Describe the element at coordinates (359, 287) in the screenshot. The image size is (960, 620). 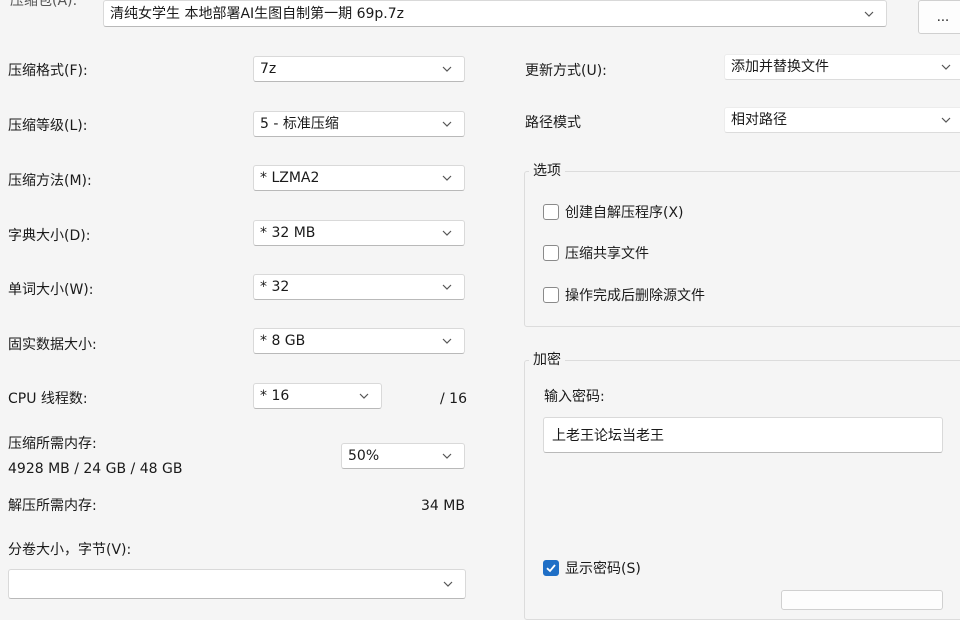
I see `word-combo: * 32` at that location.